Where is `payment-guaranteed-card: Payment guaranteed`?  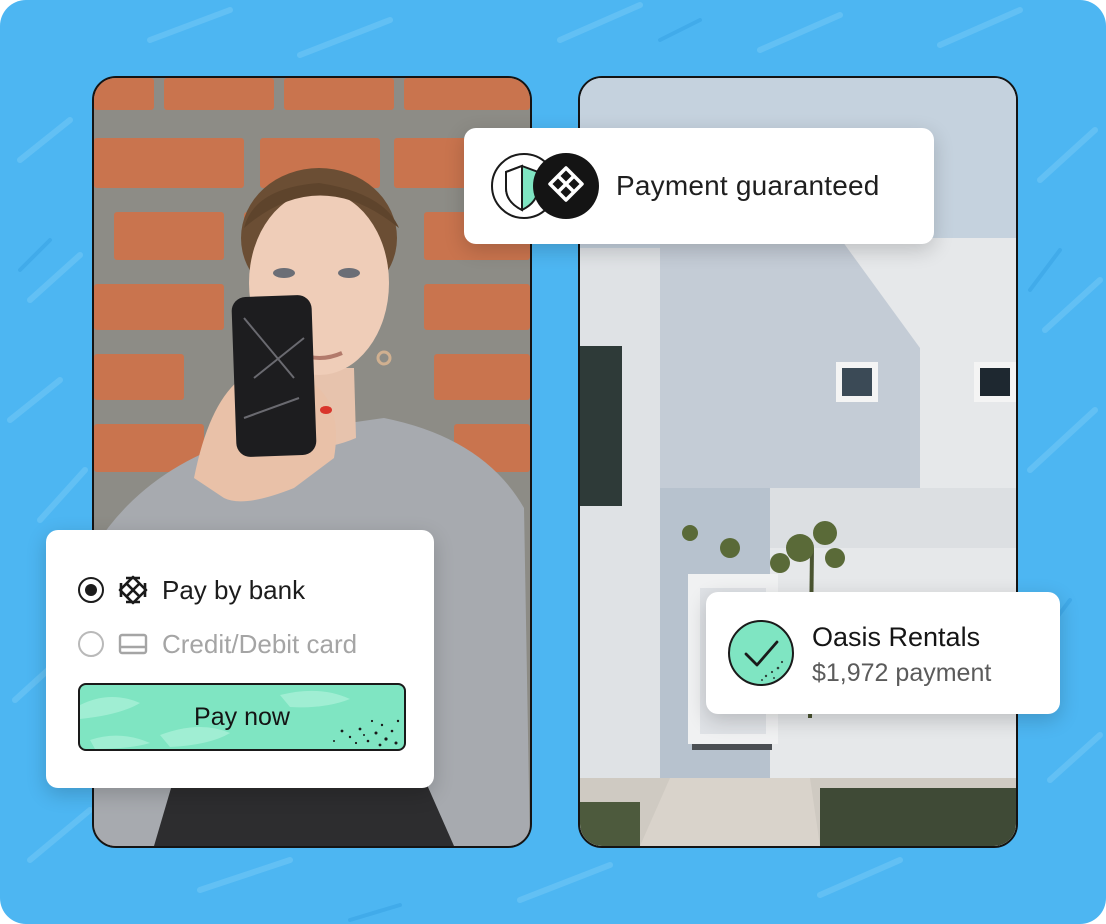 payment-guaranteed-card: Payment guaranteed is located at coordinates (699, 186).